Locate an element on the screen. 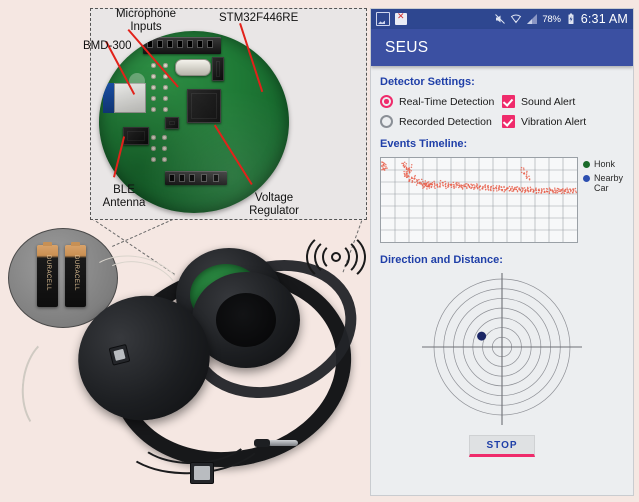 This screenshot has width=639, height=502. mute-icon is located at coordinates (500, 19).